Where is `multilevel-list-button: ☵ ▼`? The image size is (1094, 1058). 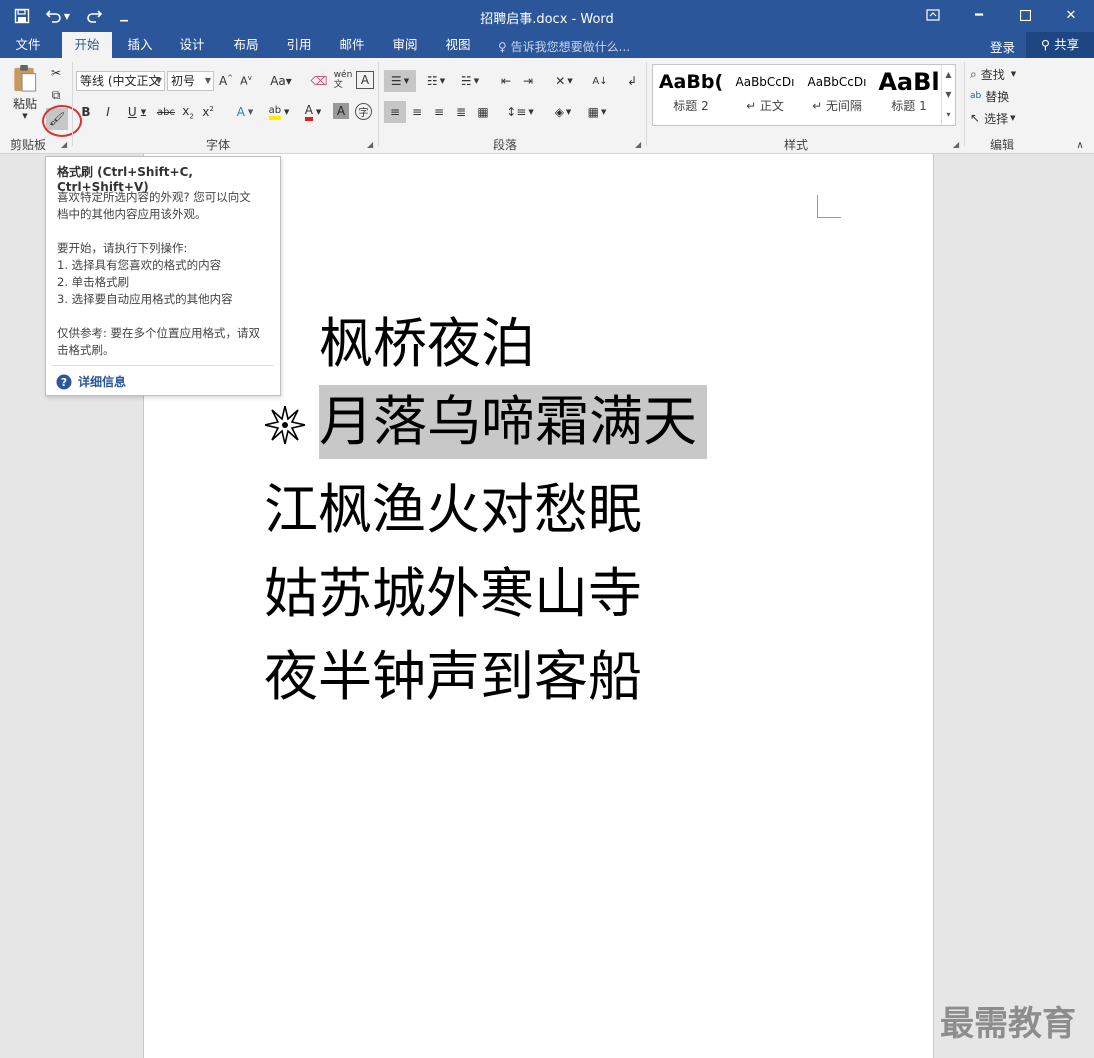 multilevel-list-button: ☵ ▼ is located at coordinates (470, 81).